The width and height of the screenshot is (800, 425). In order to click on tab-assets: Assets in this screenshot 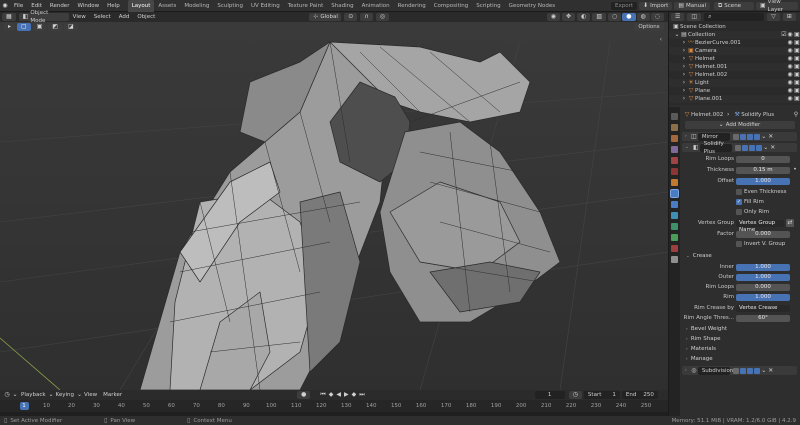, I will do `click(167, 6)`.